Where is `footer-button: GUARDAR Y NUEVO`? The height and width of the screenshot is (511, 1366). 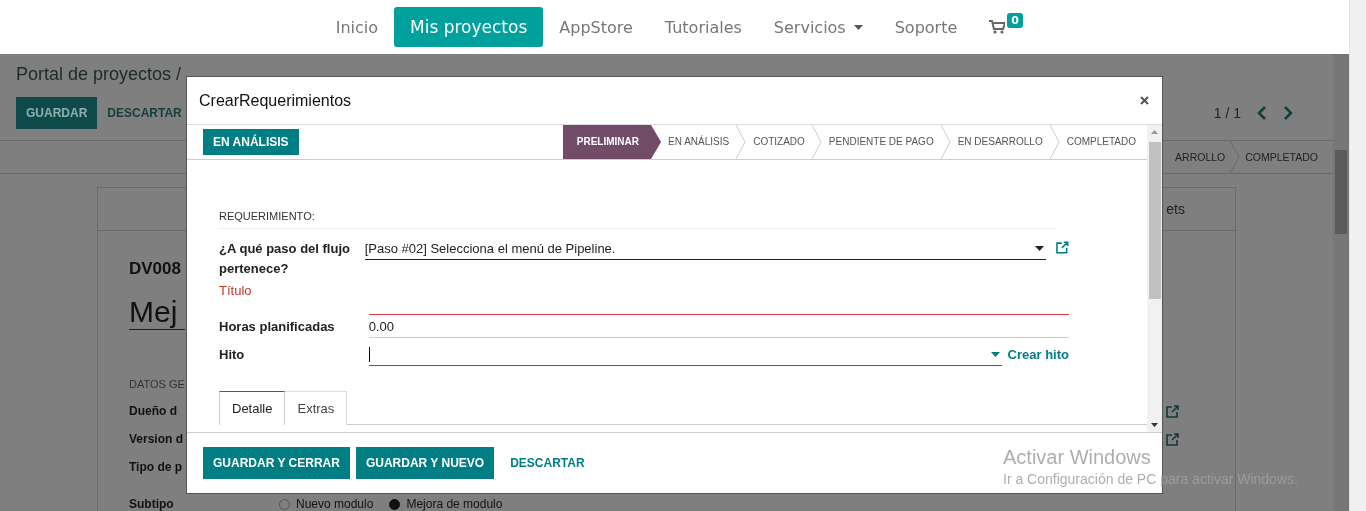
footer-button: GUARDAR Y NUEVO is located at coordinates (425, 463).